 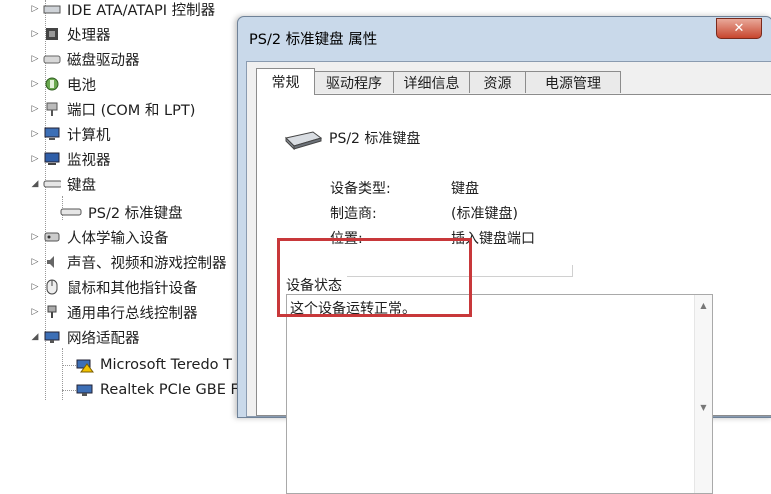 I want to click on hid-icon, so click(x=52, y=237).